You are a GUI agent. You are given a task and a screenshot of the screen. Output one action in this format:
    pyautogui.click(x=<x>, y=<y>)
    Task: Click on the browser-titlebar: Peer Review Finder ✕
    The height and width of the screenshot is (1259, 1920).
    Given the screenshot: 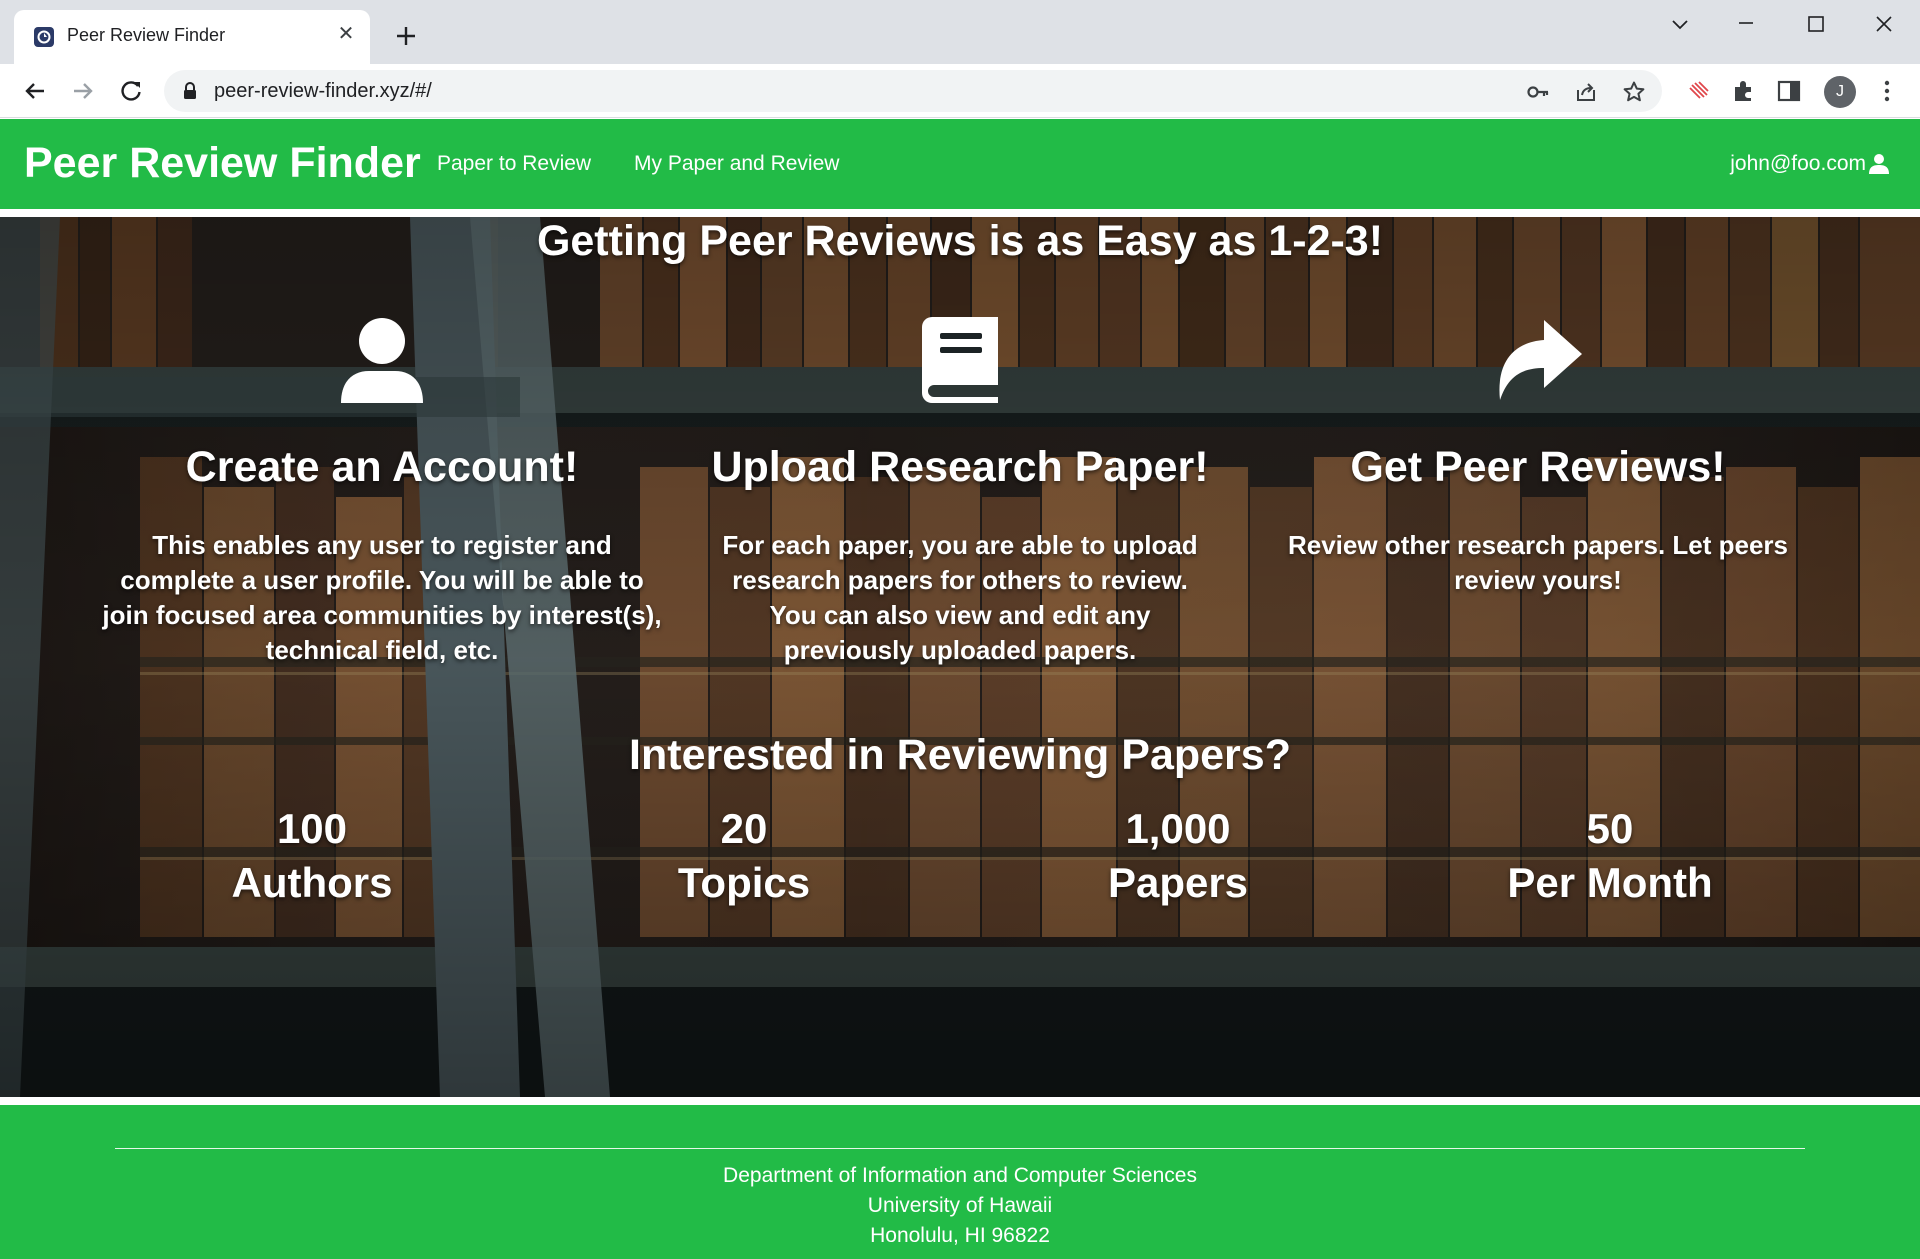 What is the action you would take?
    pyautogui.click(x=960, y=32)
    